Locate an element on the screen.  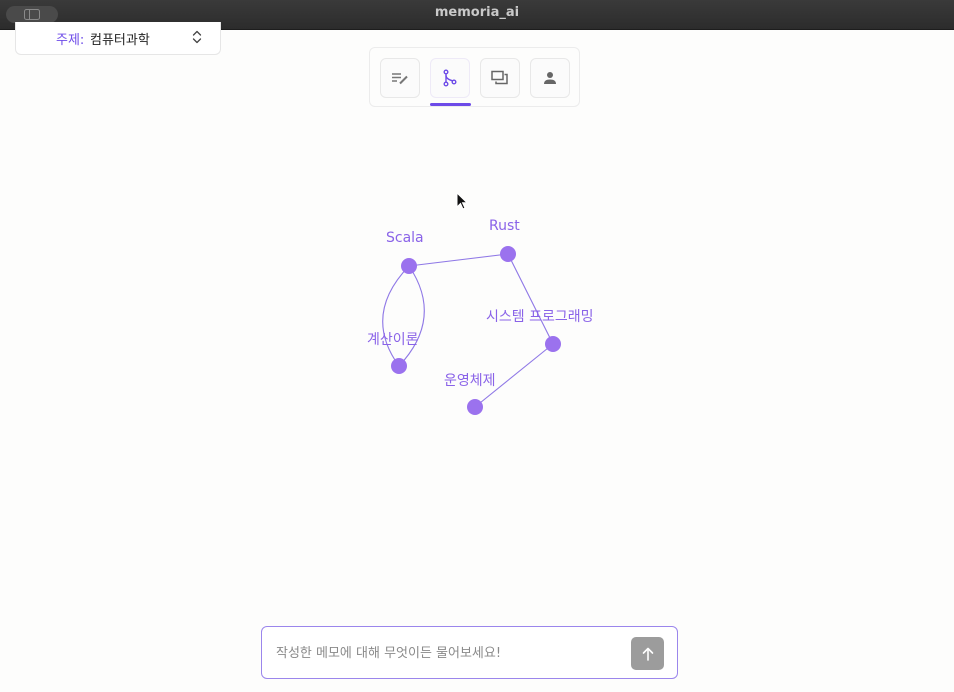
graph-node-computation is located at coordinates (399, 366).